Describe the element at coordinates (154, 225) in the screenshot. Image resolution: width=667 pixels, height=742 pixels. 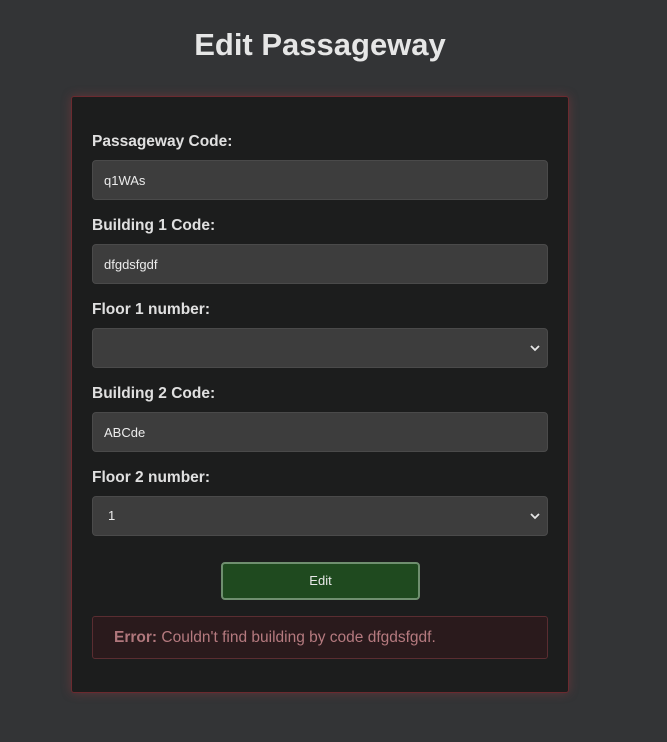
I see `building1-code-label: Building 1 Code:` at that location.